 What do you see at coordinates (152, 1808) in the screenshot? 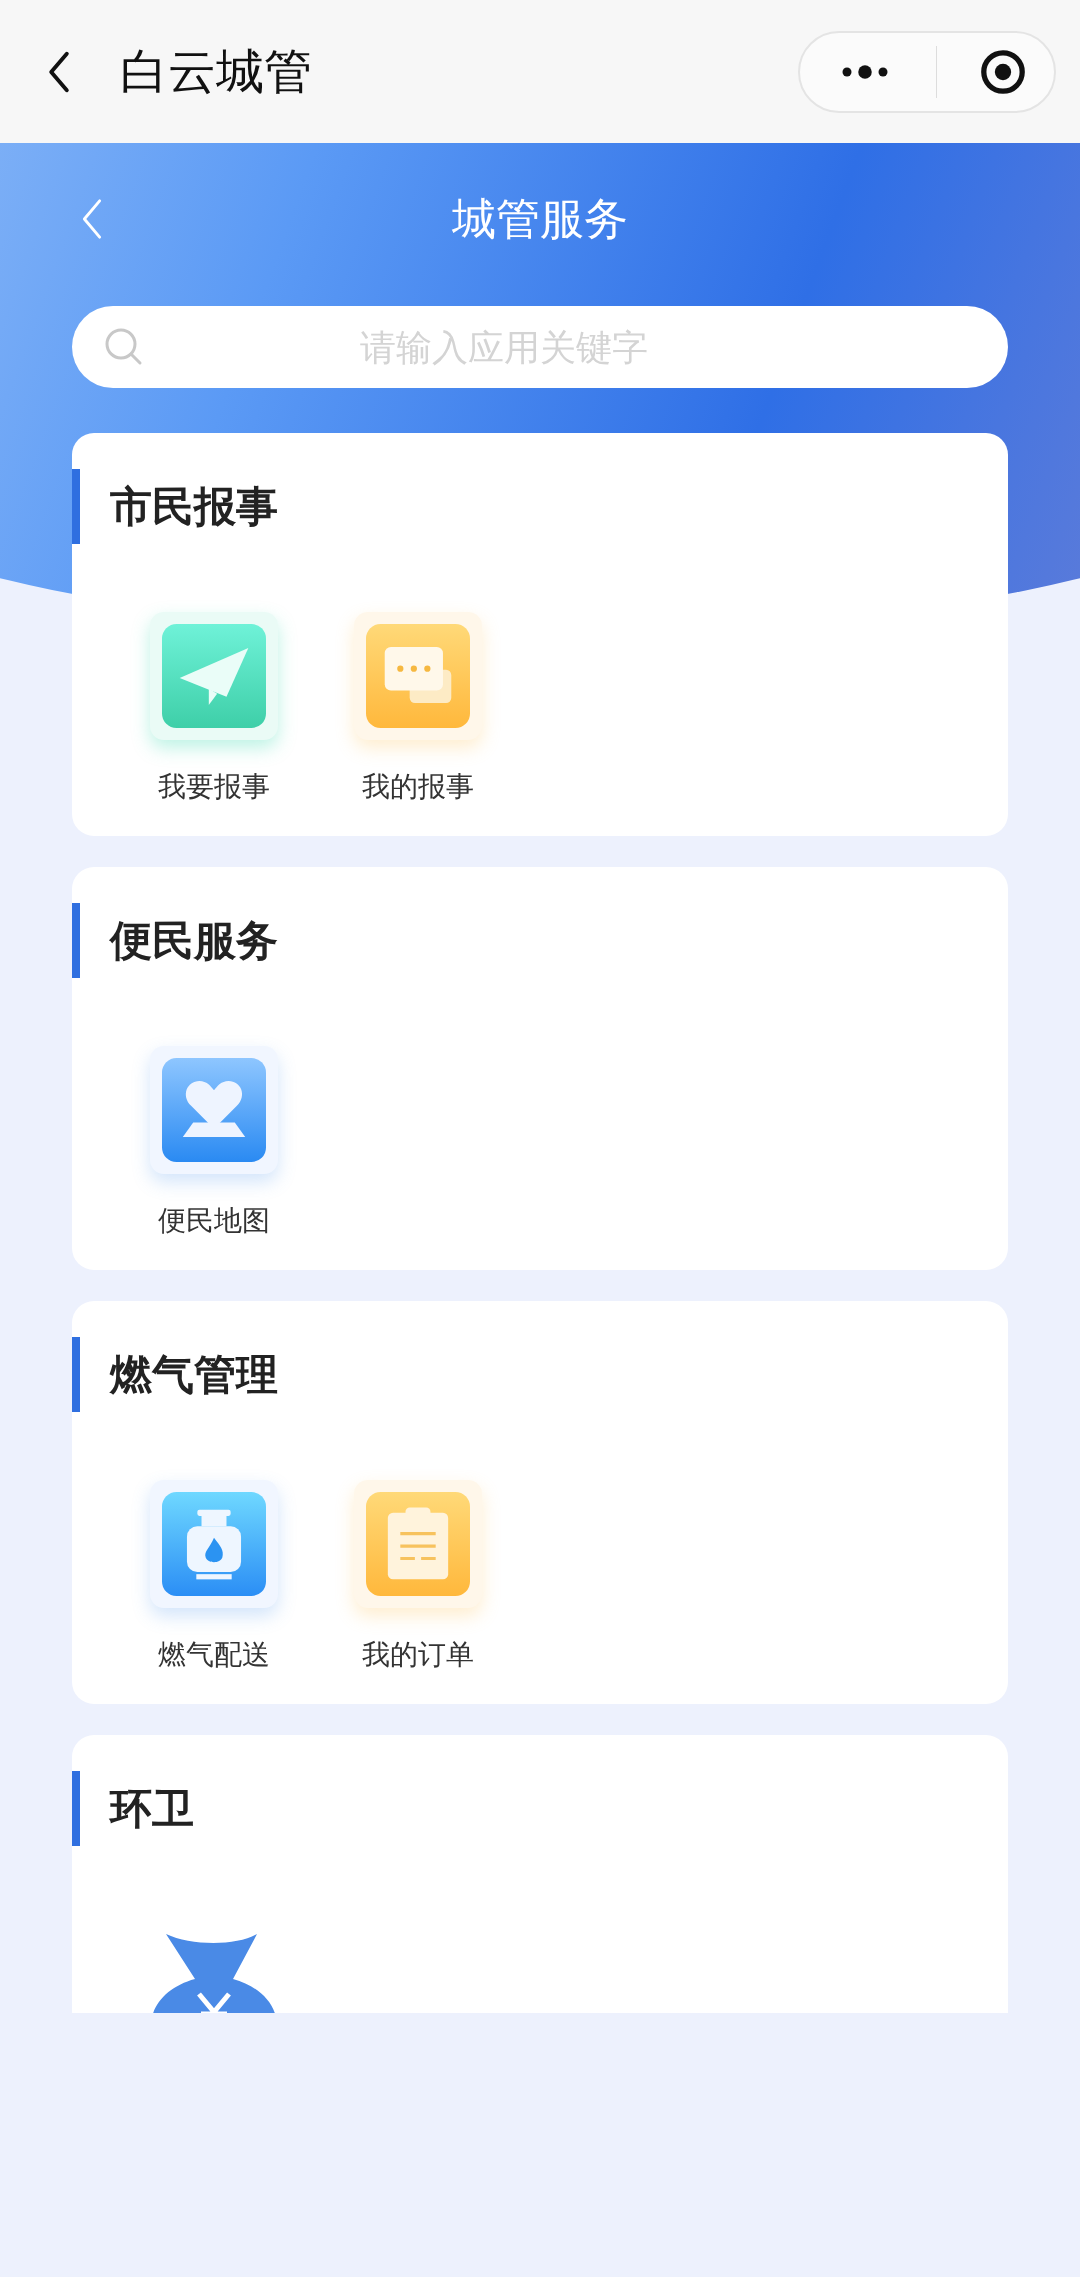
I see `section-title: 环卫` at bounding box center [152, 1808].